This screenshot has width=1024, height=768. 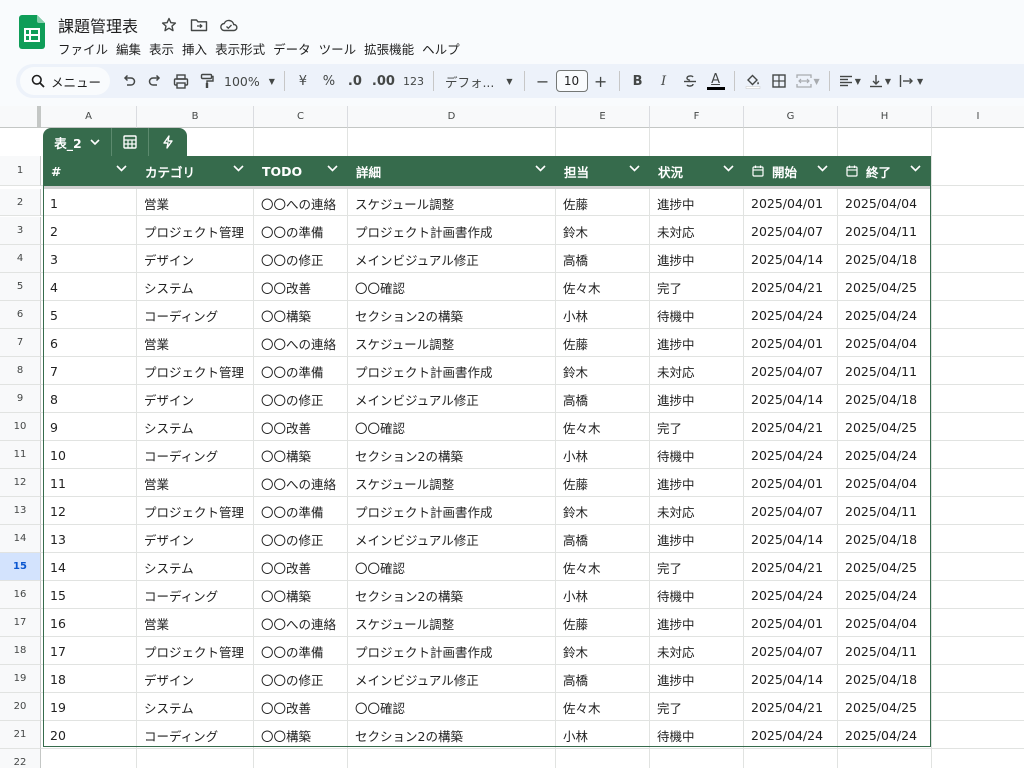 What do you see at coordinates (791, 427) in the screenshot?
I see `cell-start-date: 2025/04/21` at bounding box center [791, 427].